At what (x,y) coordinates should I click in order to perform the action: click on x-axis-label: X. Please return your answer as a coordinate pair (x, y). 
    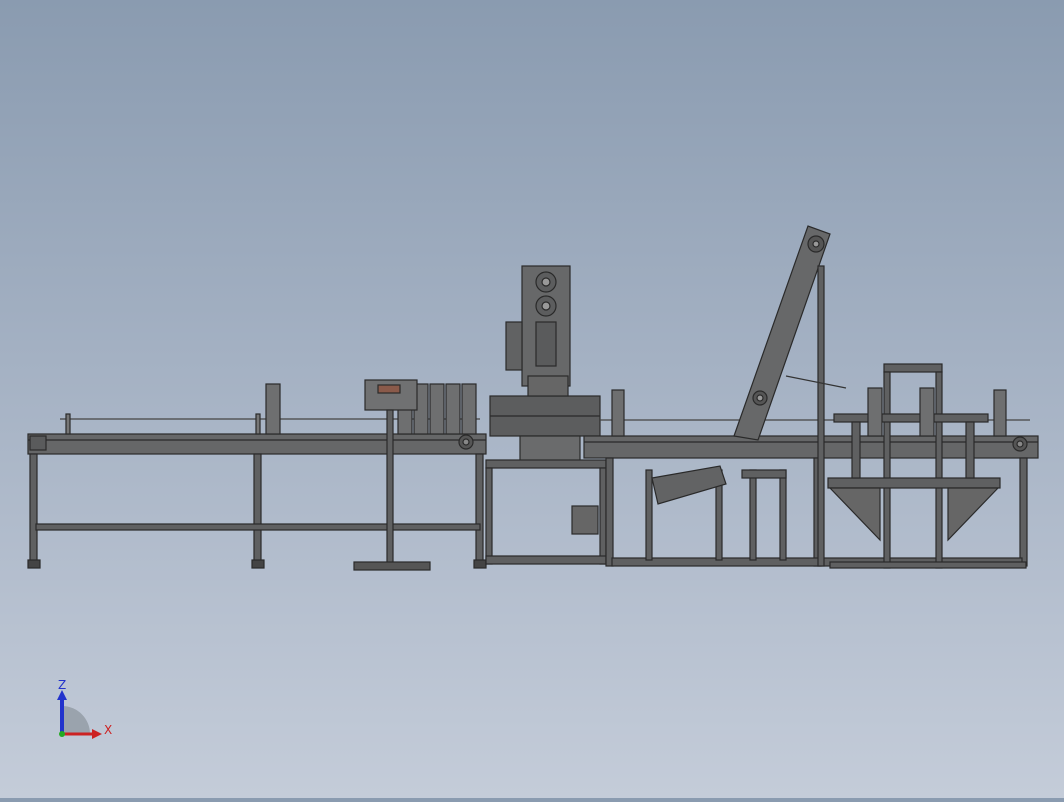
    Looking at the image, I should click on (108, 730).